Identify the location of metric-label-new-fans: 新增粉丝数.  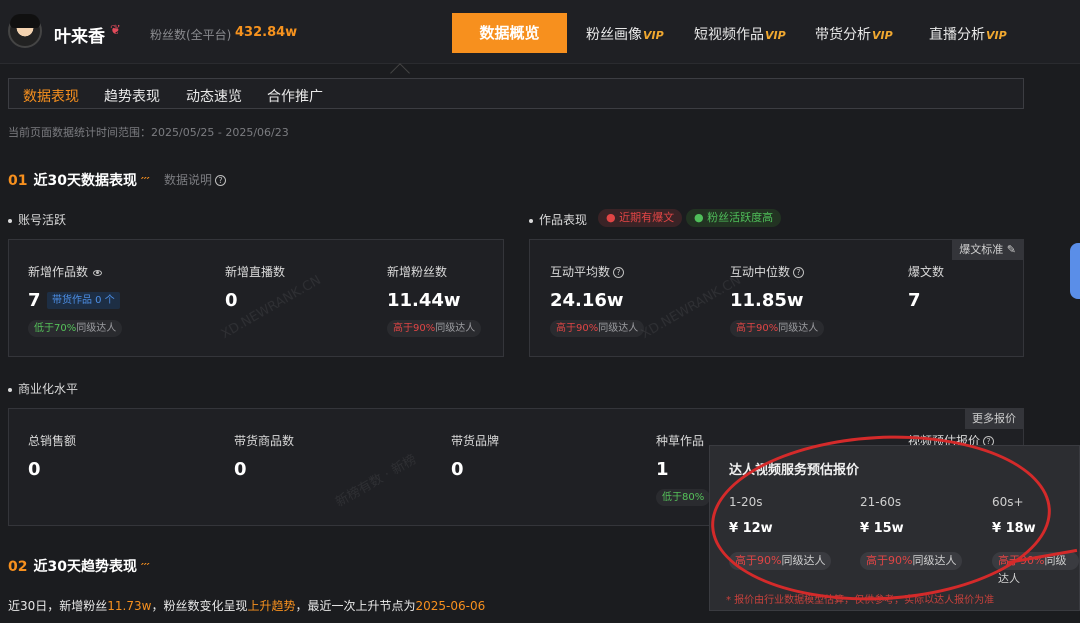
(417, 272).